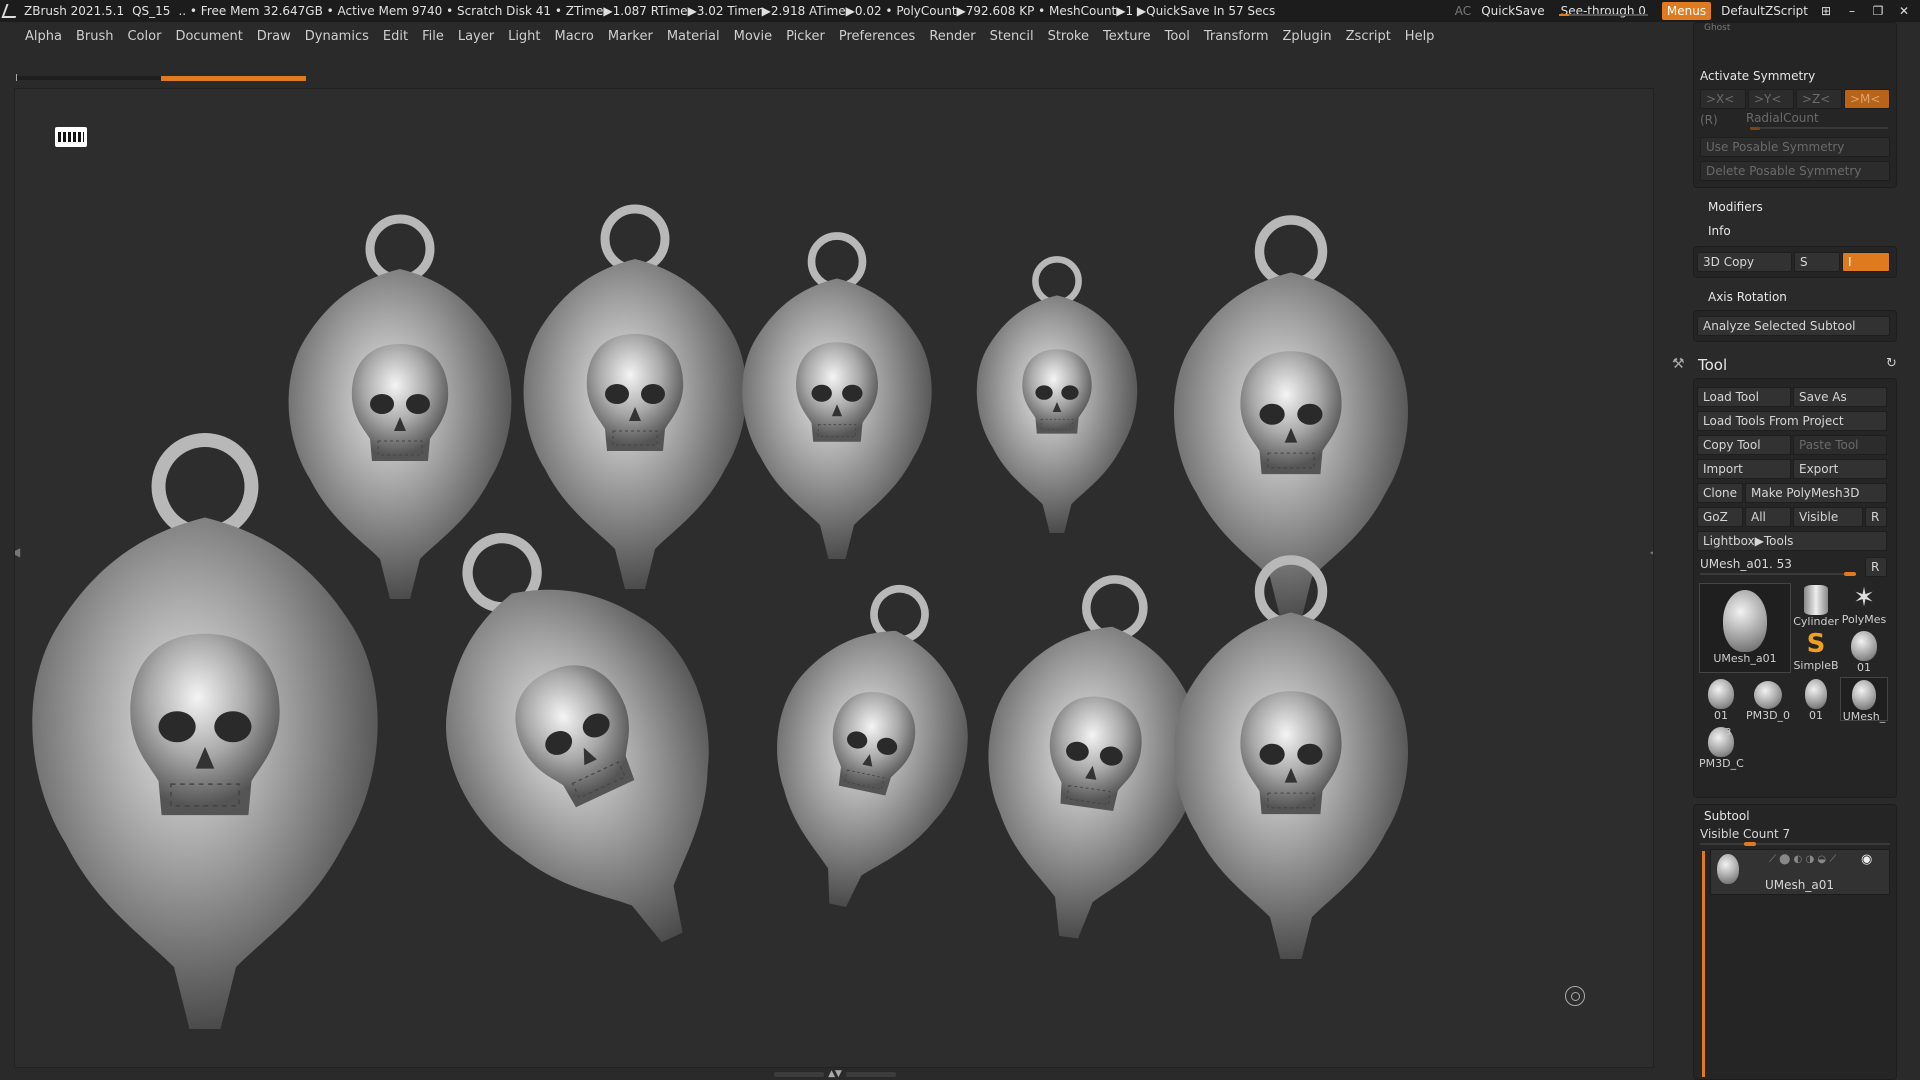 The width and height of the screenshot is (1920, 1080). I want to click on delete-posable-symmetry-button: Delete Posable Symmetry, so click(1795, 171).